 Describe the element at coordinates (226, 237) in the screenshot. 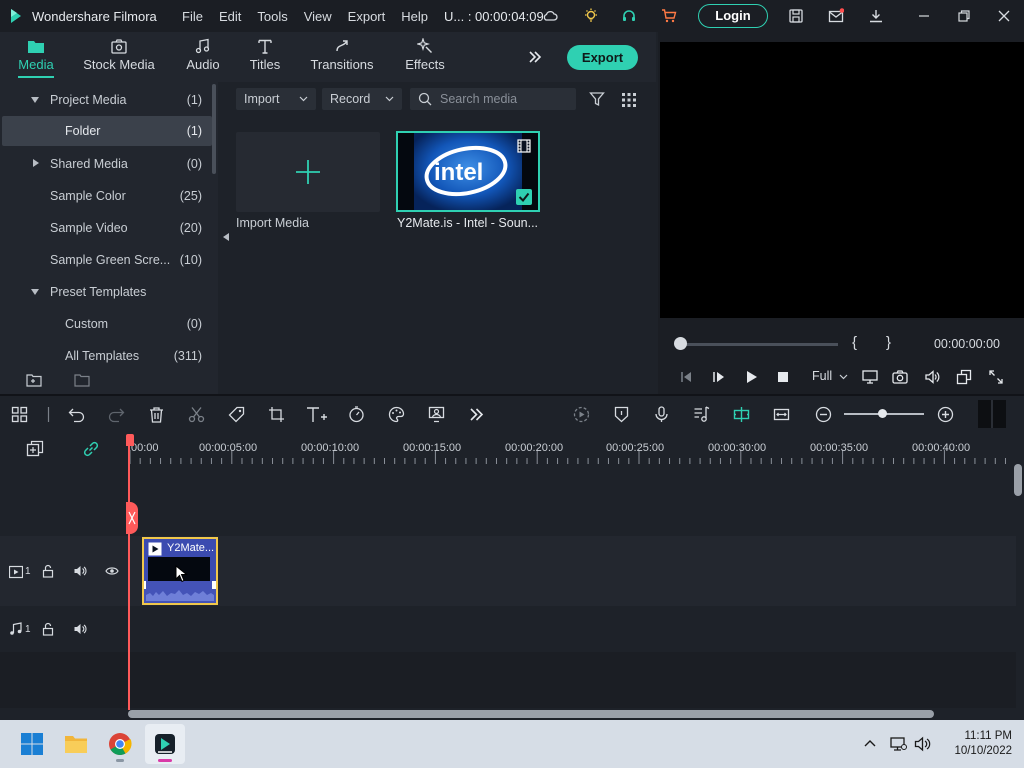

I see `collapse-sidebar-arrow-icon` at that location.